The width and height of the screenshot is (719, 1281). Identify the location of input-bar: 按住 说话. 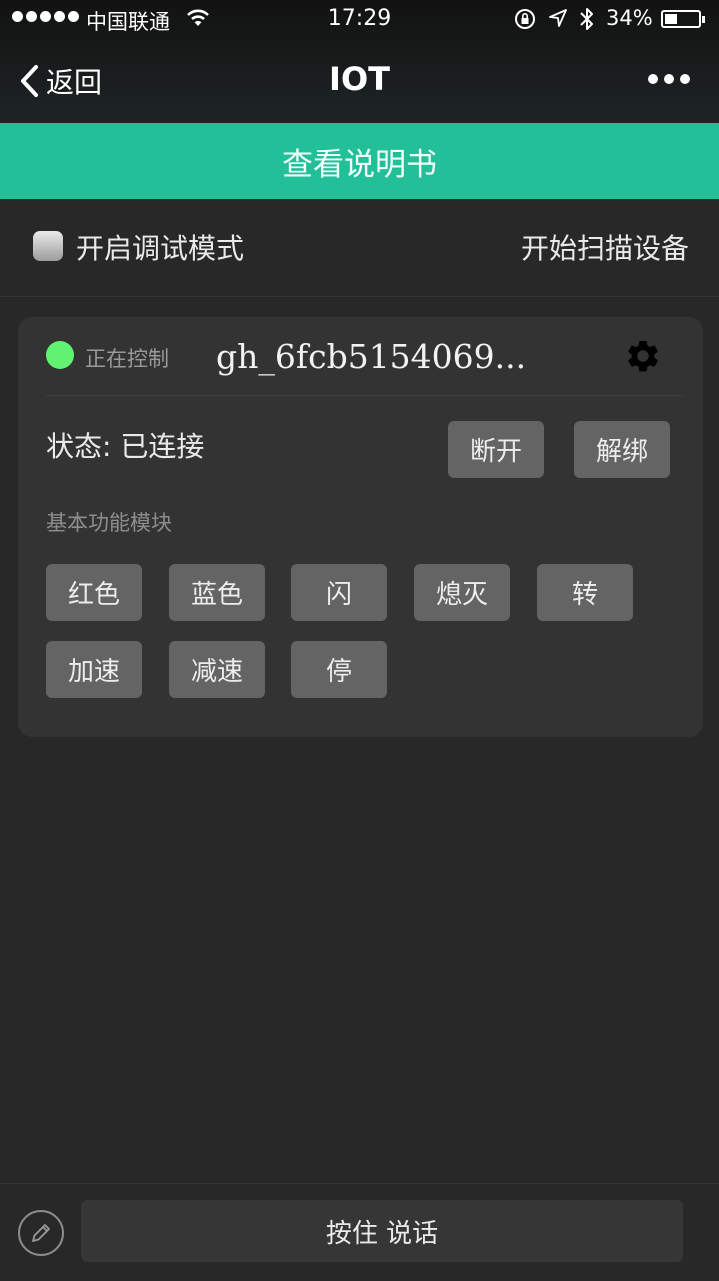
(359, 1232).